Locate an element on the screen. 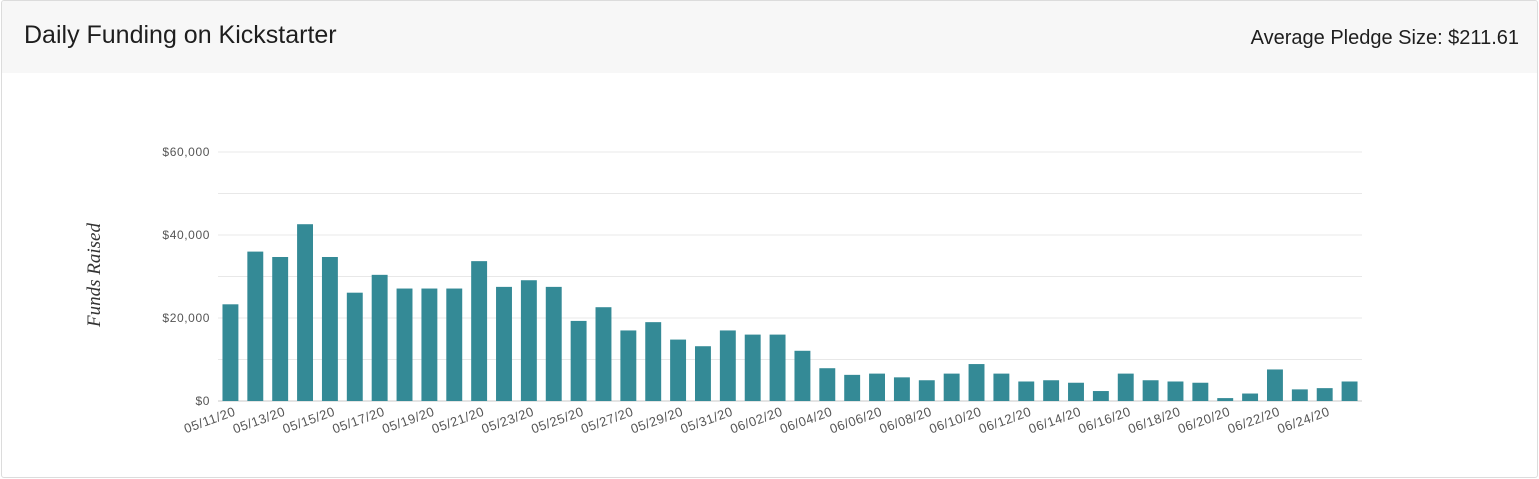 This screenshot has height=479, width=1539. x-tick-label: 06/16/20 is located at coordinates (1104, 420).